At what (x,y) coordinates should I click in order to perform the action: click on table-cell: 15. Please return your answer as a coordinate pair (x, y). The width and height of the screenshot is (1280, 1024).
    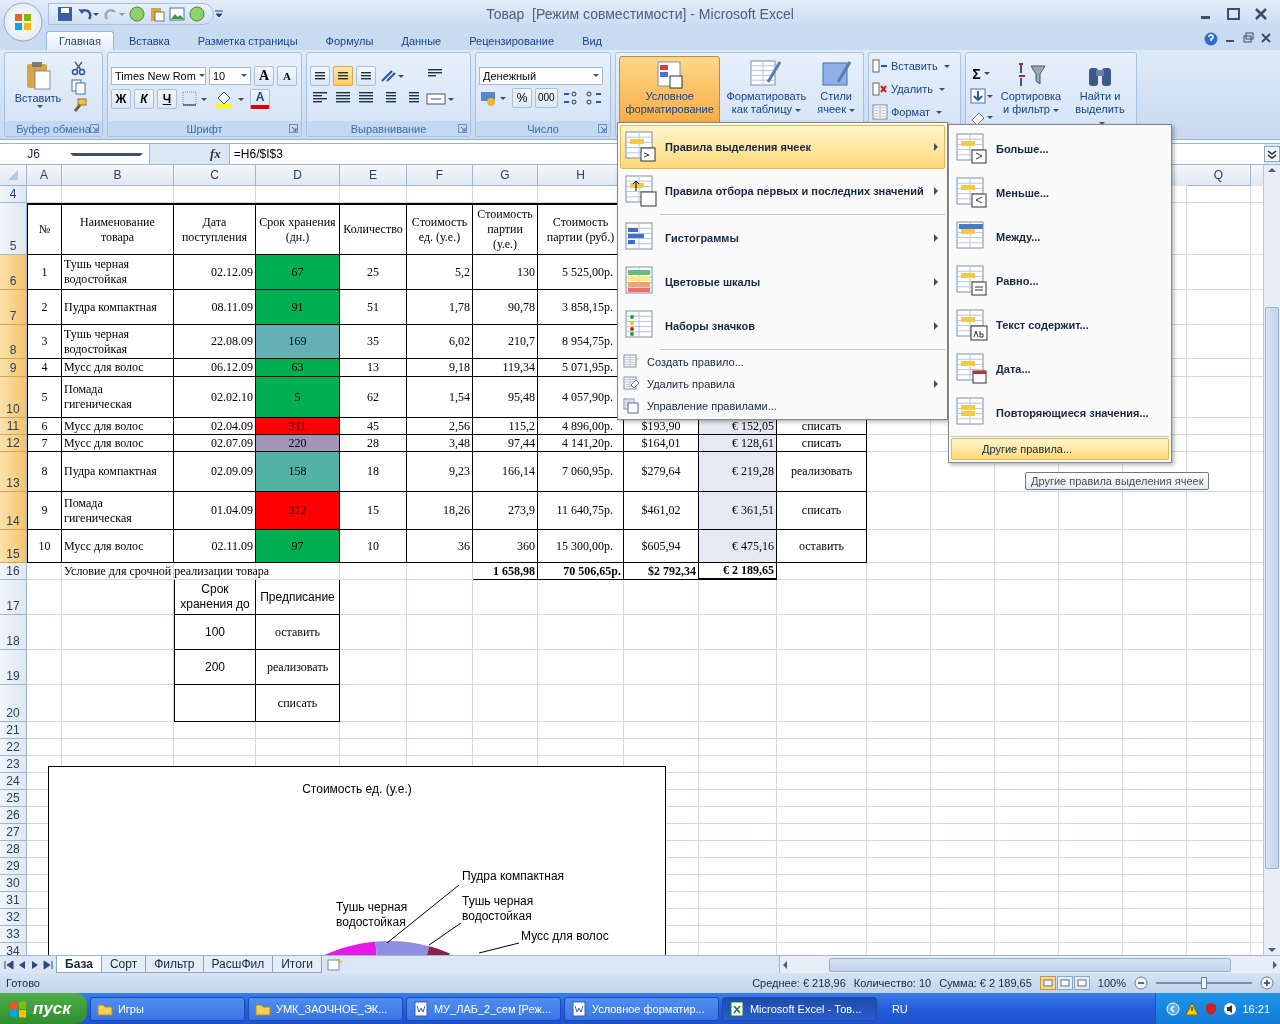
    Looking at the image, I should click on (373, 511).